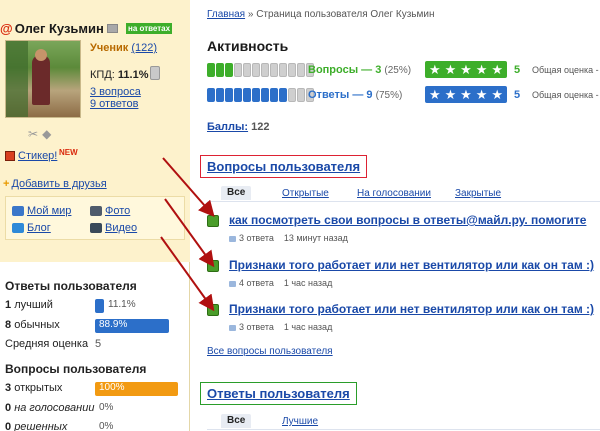  Describe the element at coordinates (115, 92) in the screenshot. I see `questions-count-link: 3 вопроса` at that location.